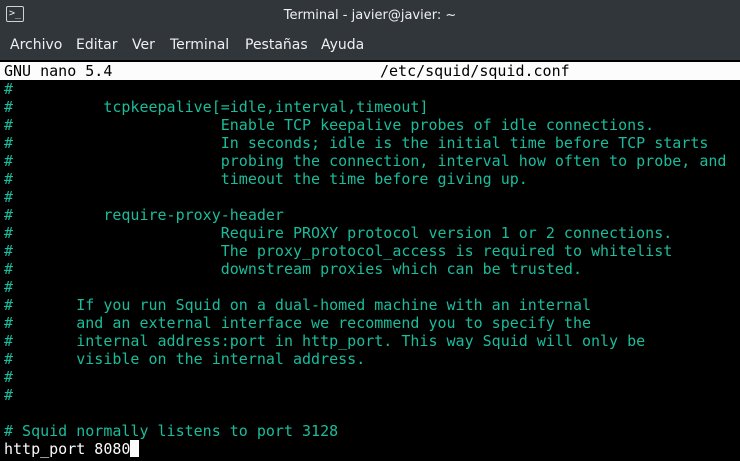  What do you see at coordinates (342, 45) in the screenshot?
I see `menu-ayuda: Ayuda` at bounding box center [342, 45].